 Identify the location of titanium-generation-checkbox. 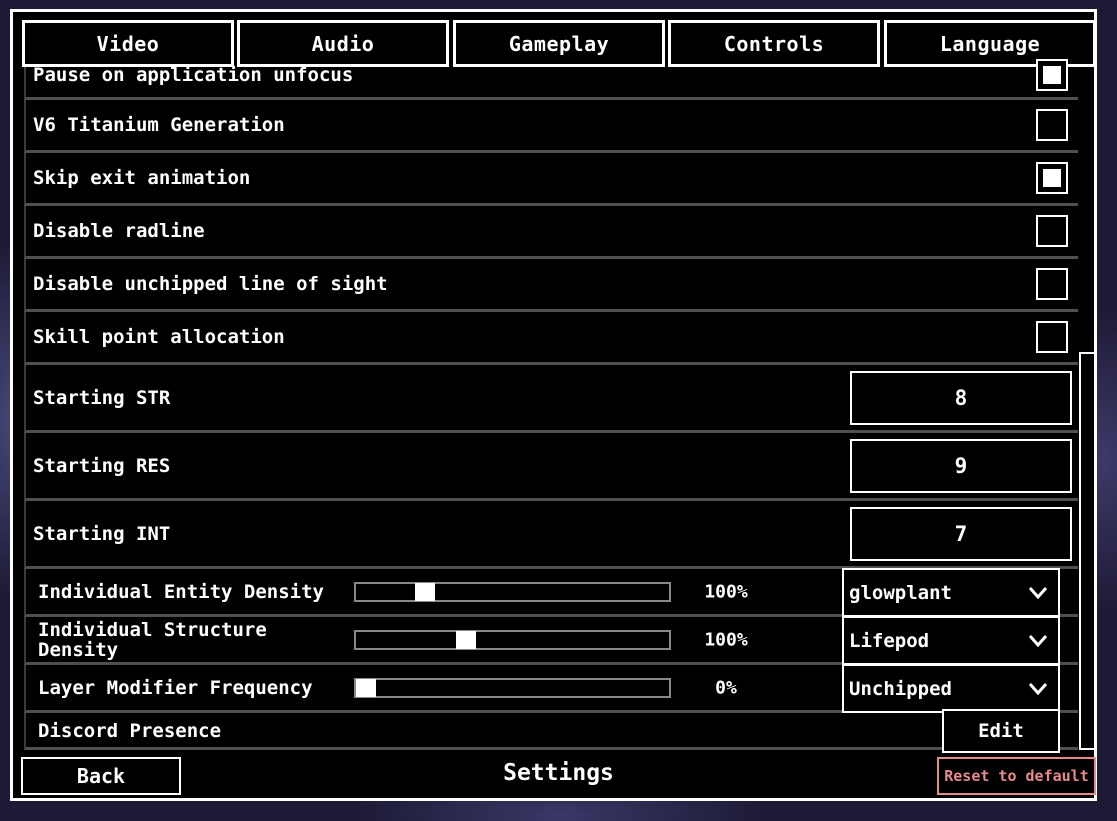
(1052, 125).